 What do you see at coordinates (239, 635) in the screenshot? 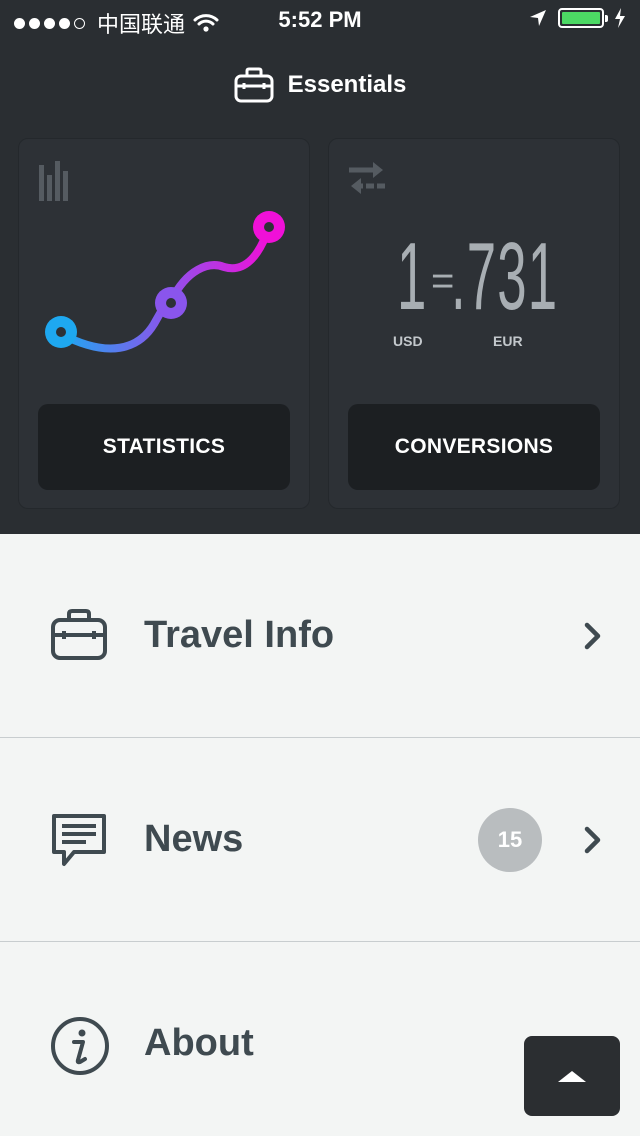
I see `list-item-label: Travel Info` at bounding box center [239, 635].